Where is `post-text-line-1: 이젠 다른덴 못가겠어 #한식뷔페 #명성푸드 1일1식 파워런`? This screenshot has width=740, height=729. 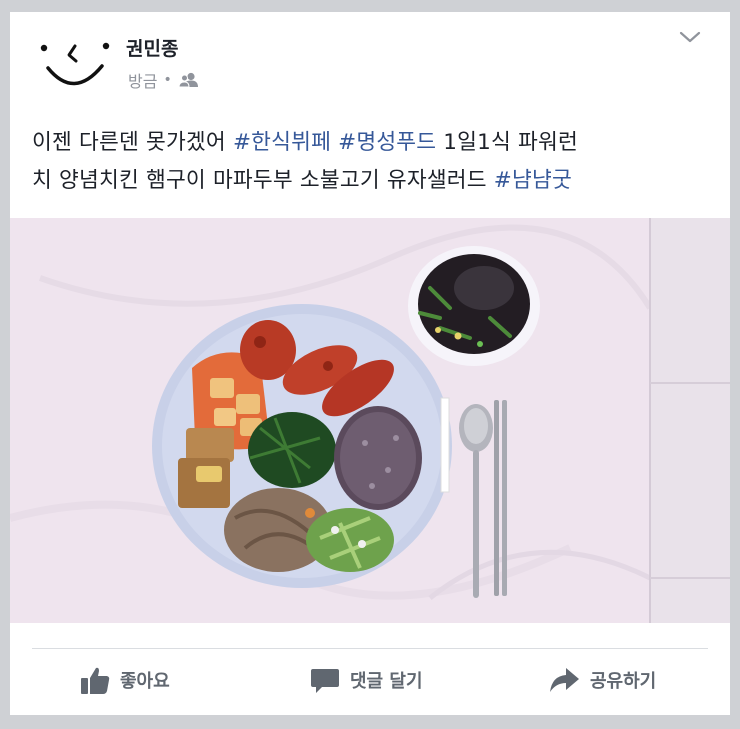
post-text-line-1: 이젠 다른덴 못가겠어 #한식뷔페 #명성푸드 1일1식 파워런 is located at coordinates (377, 143).